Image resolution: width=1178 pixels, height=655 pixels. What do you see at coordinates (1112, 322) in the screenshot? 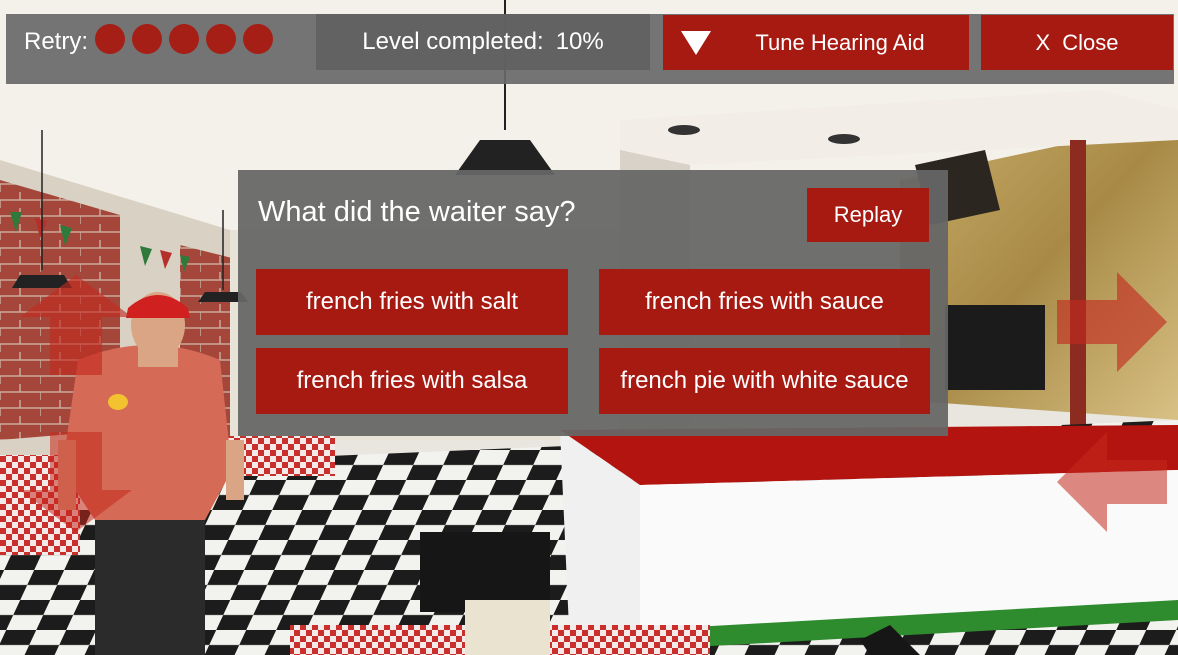
I see `arrow-right-icon` at bounding box center [1112, 322].